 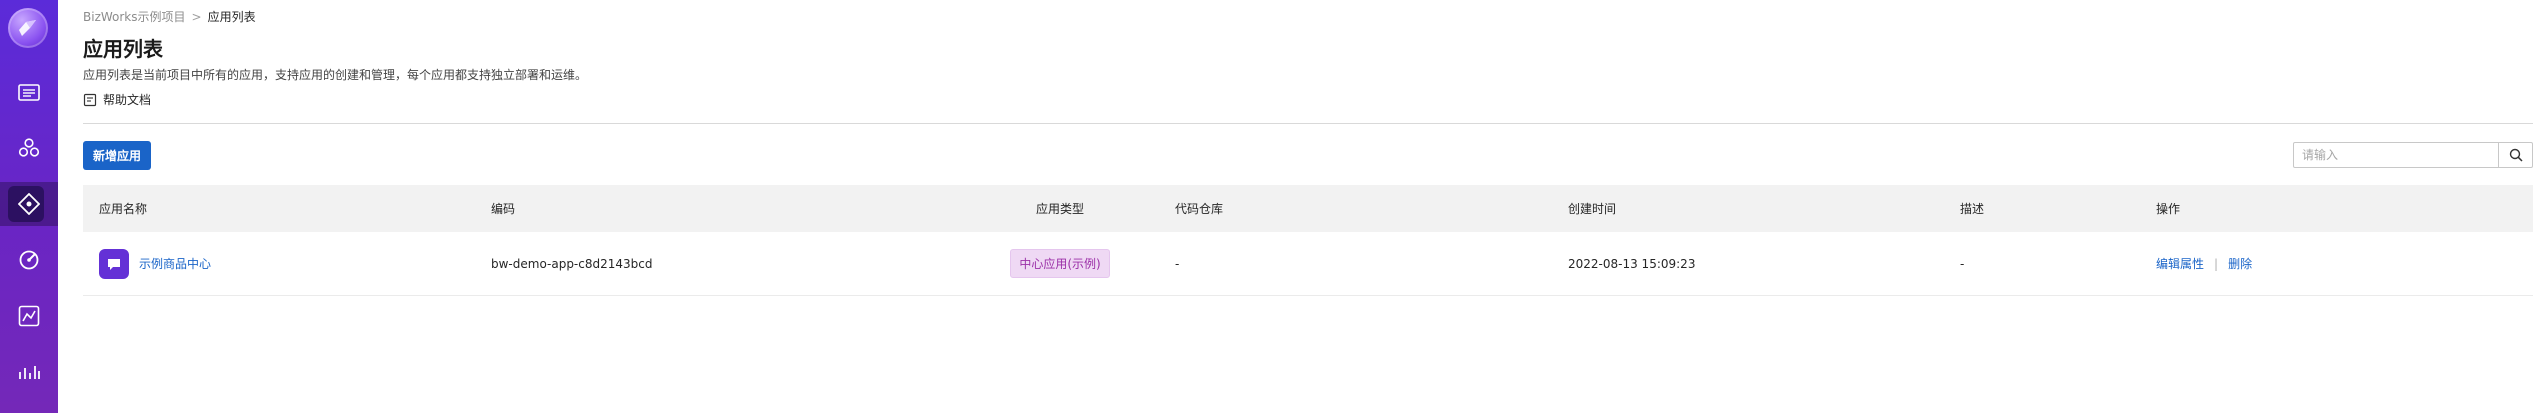 I want to click on delete-link: 删除, so click(x=2240, y=263).